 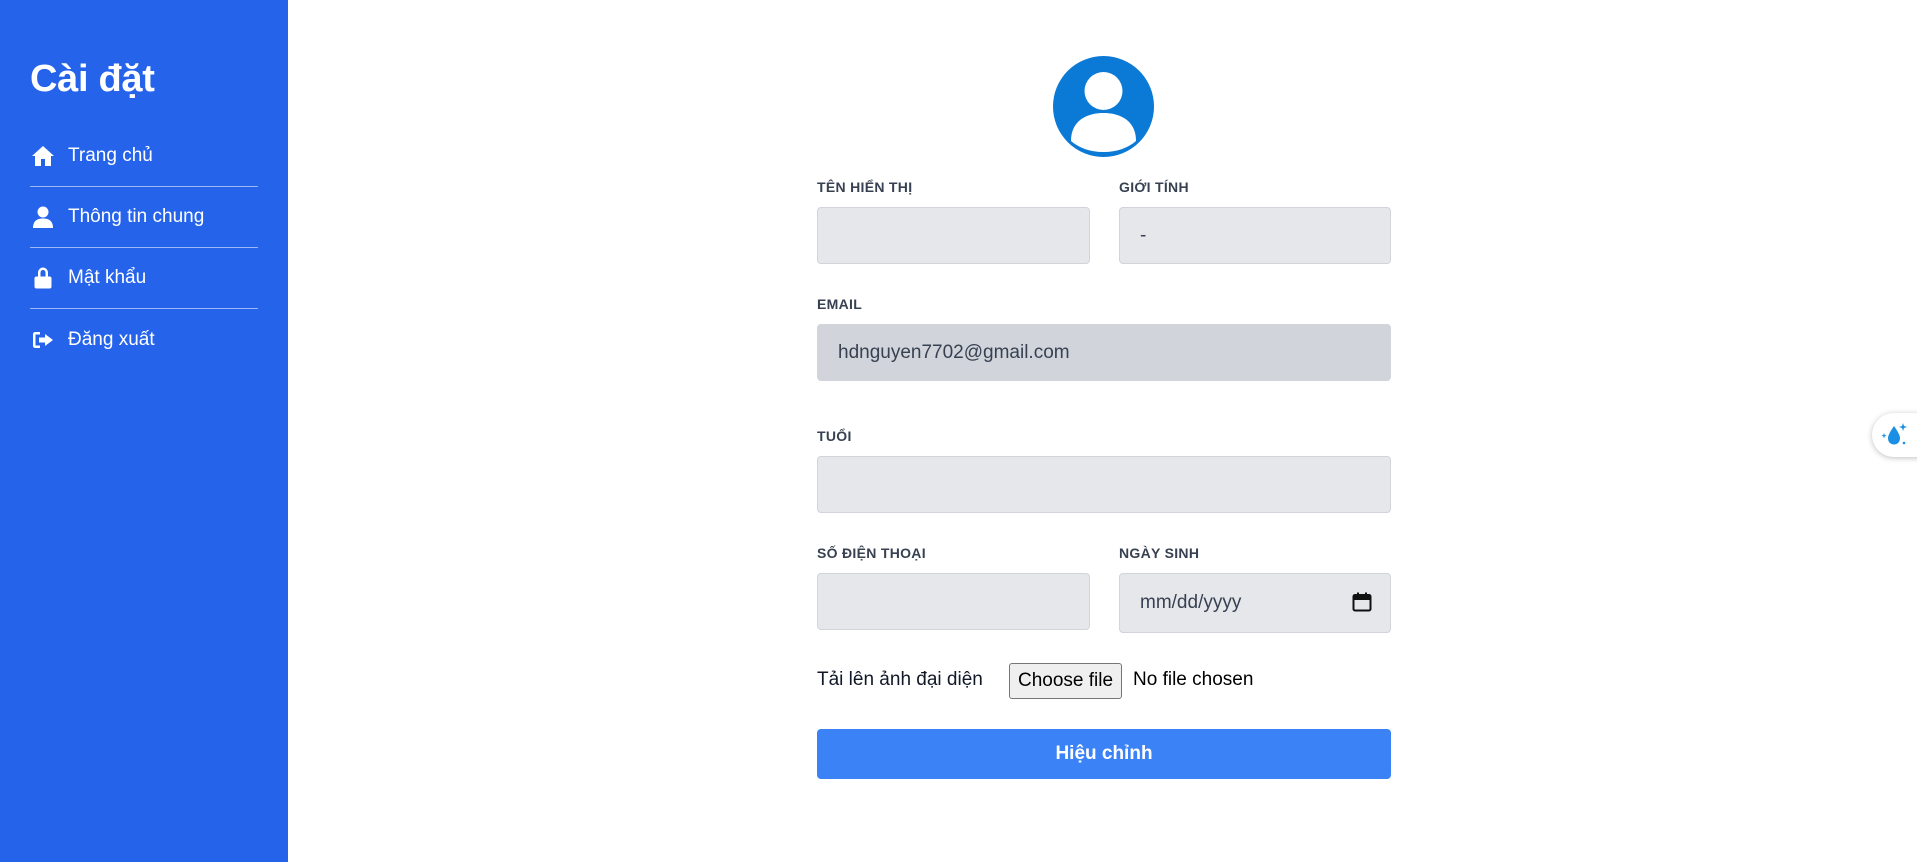 What do you see at coordinates (43, 217) in the screenshot?
I see `user-icon` at bounding box center [43, 217].